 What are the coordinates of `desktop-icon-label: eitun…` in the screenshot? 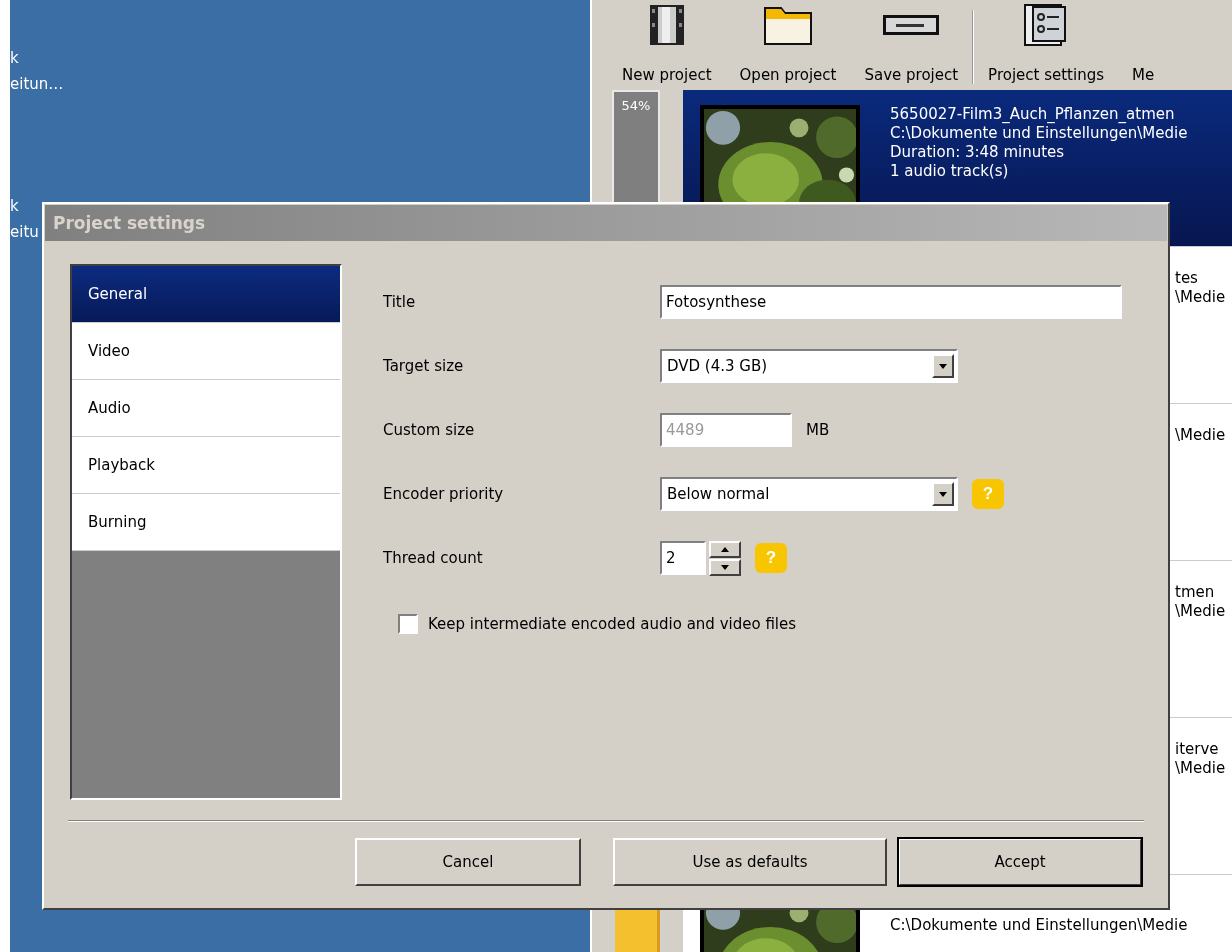 It's located at (300, 84).